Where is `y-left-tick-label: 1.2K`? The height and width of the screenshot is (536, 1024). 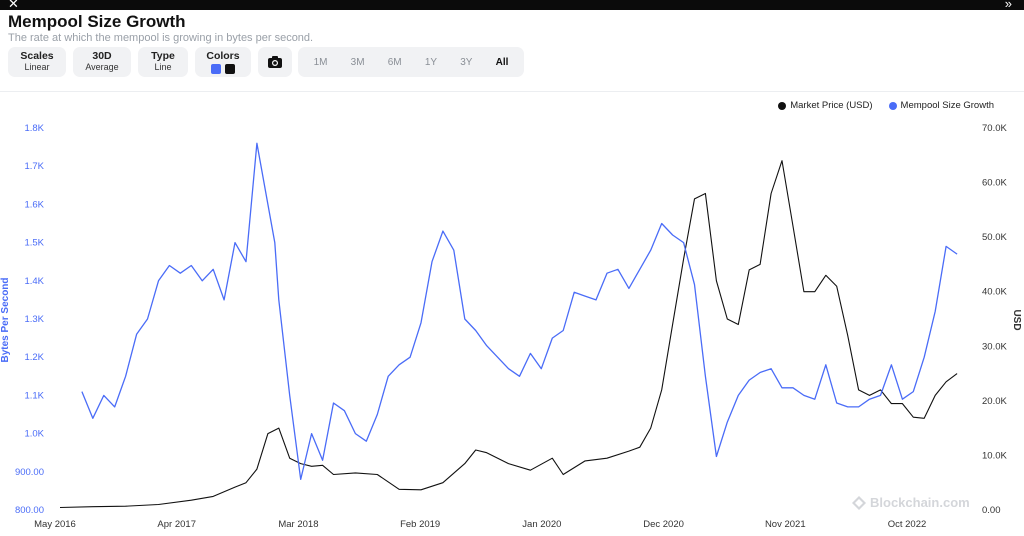
y-left-tick-label: 1.2K is located at coordinates (34, 357).